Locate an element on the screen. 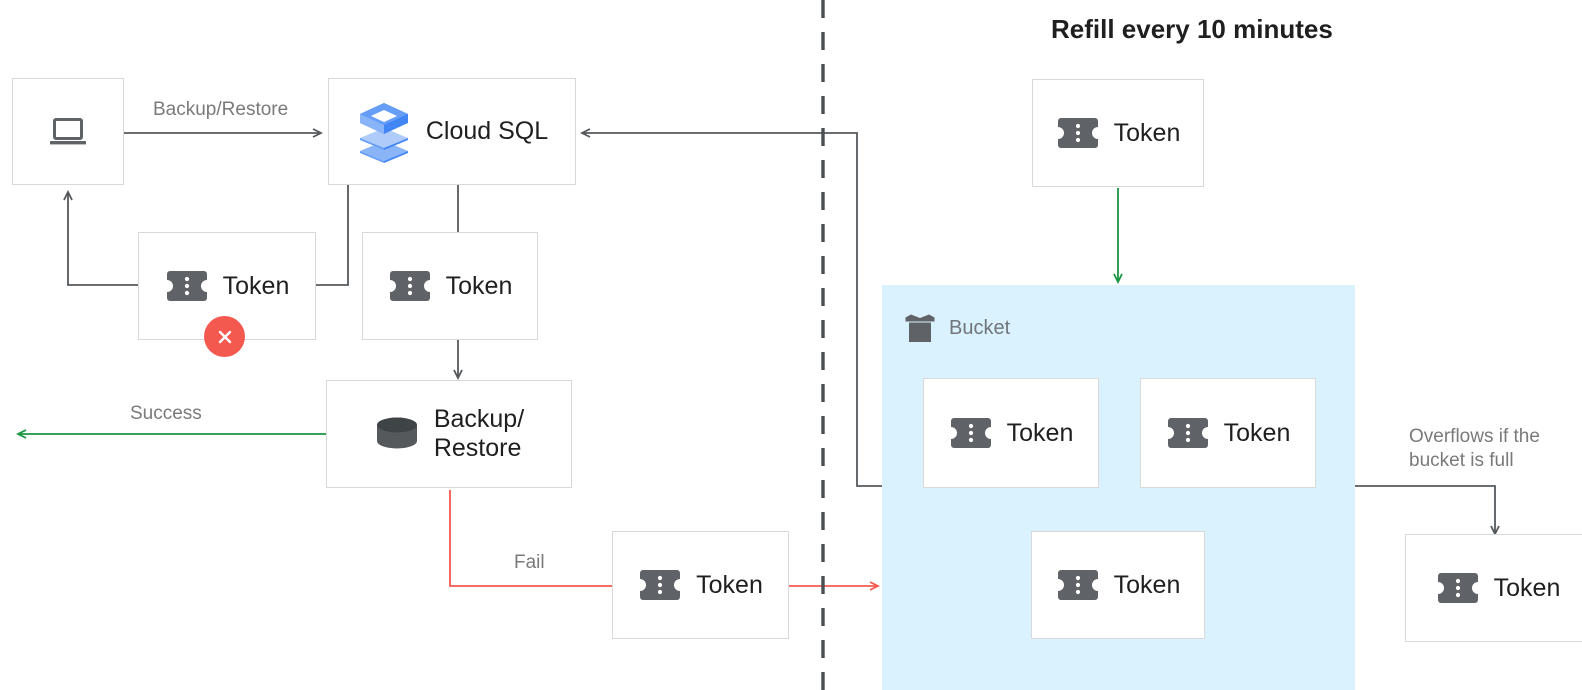  edge-label-overflow: Overflows if the bucket is full is located at coordinates (1474, 449).